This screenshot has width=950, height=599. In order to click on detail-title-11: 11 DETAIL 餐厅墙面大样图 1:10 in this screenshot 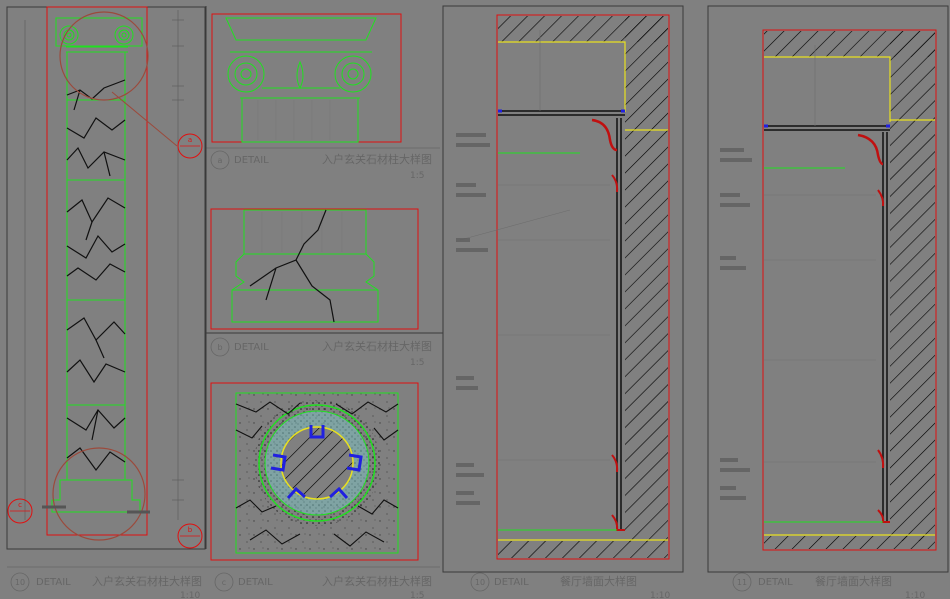, I will do `click(828, 585)`.